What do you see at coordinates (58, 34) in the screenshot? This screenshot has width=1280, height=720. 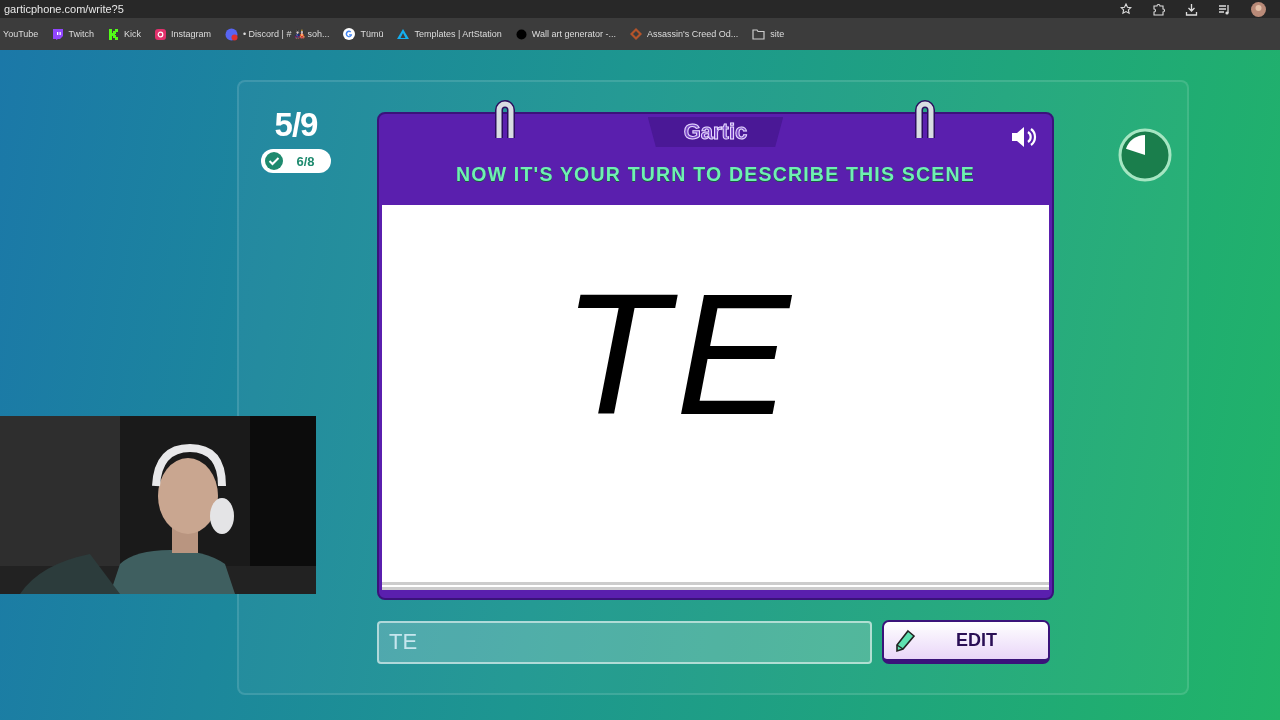 I see `twitch-icon` at bounding box center [58, 34].